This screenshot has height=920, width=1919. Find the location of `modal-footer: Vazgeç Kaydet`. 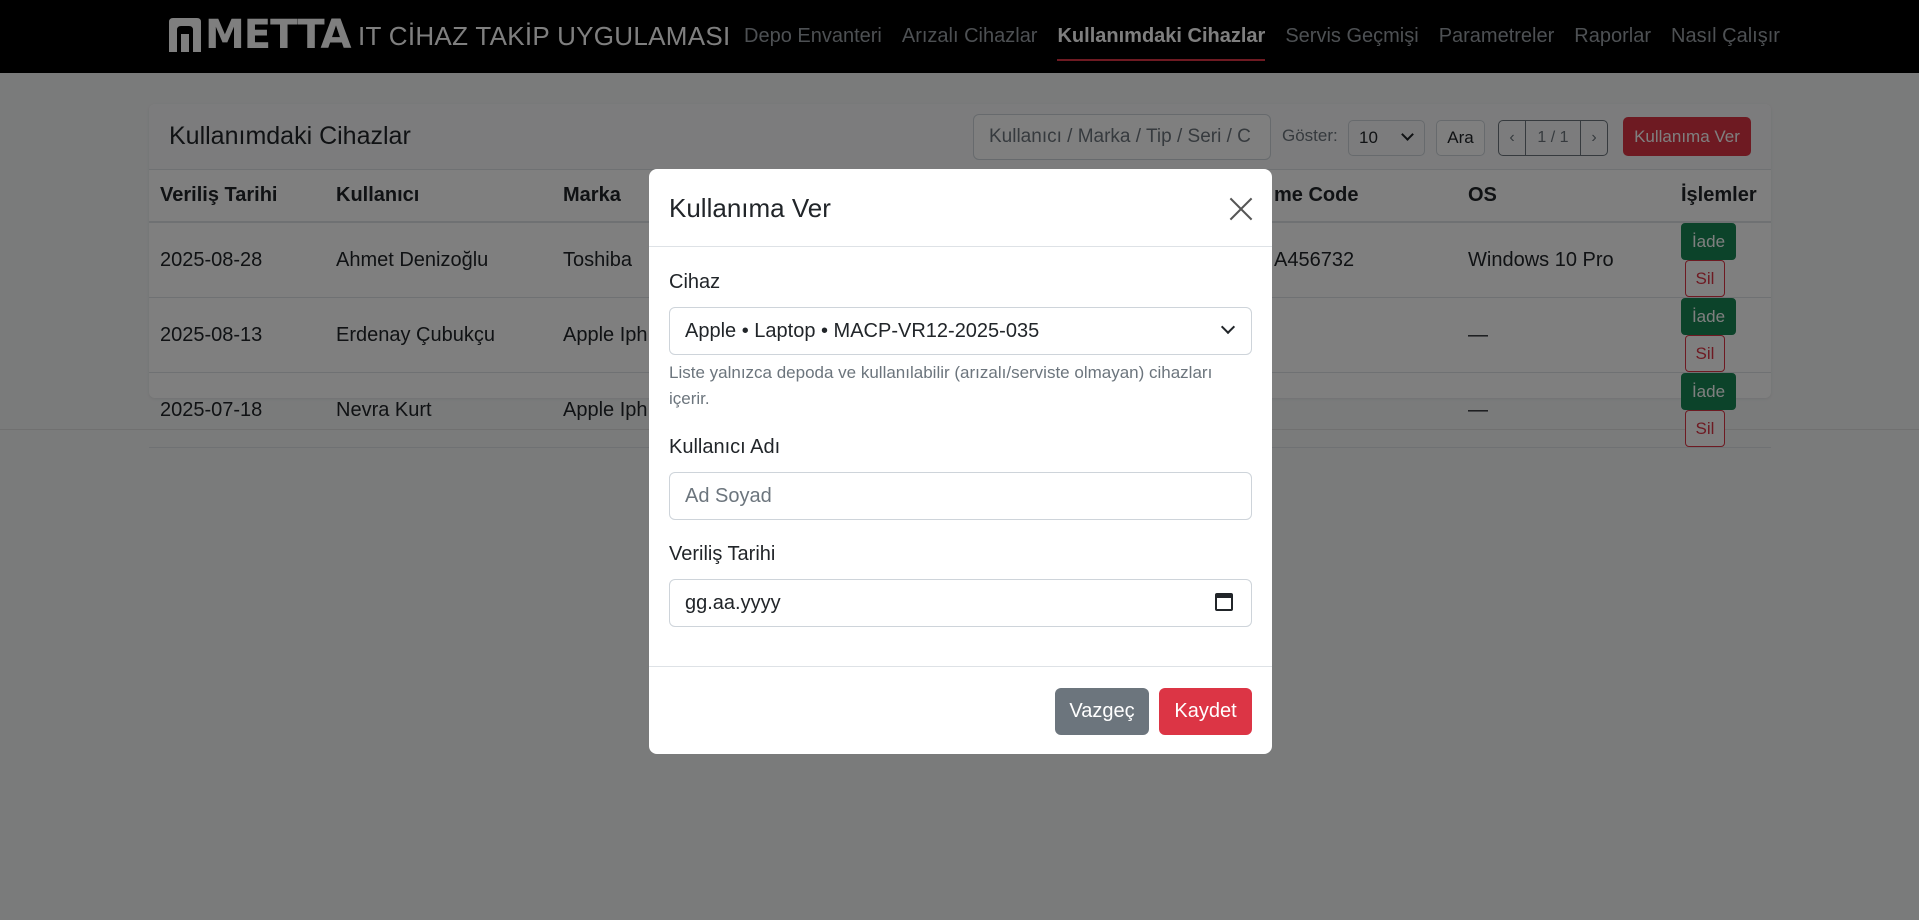

modal-footer: Vazgeç Kaydet is located at coordinates (960, 710).